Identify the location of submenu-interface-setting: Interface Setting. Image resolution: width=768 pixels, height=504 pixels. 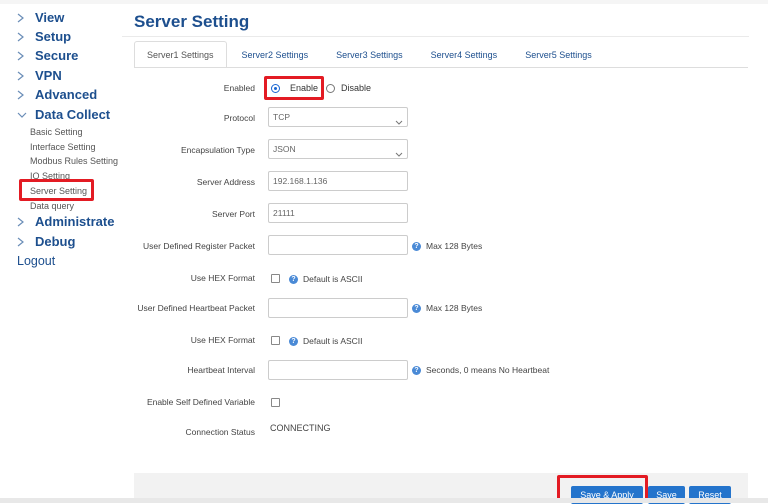
(63, 147).